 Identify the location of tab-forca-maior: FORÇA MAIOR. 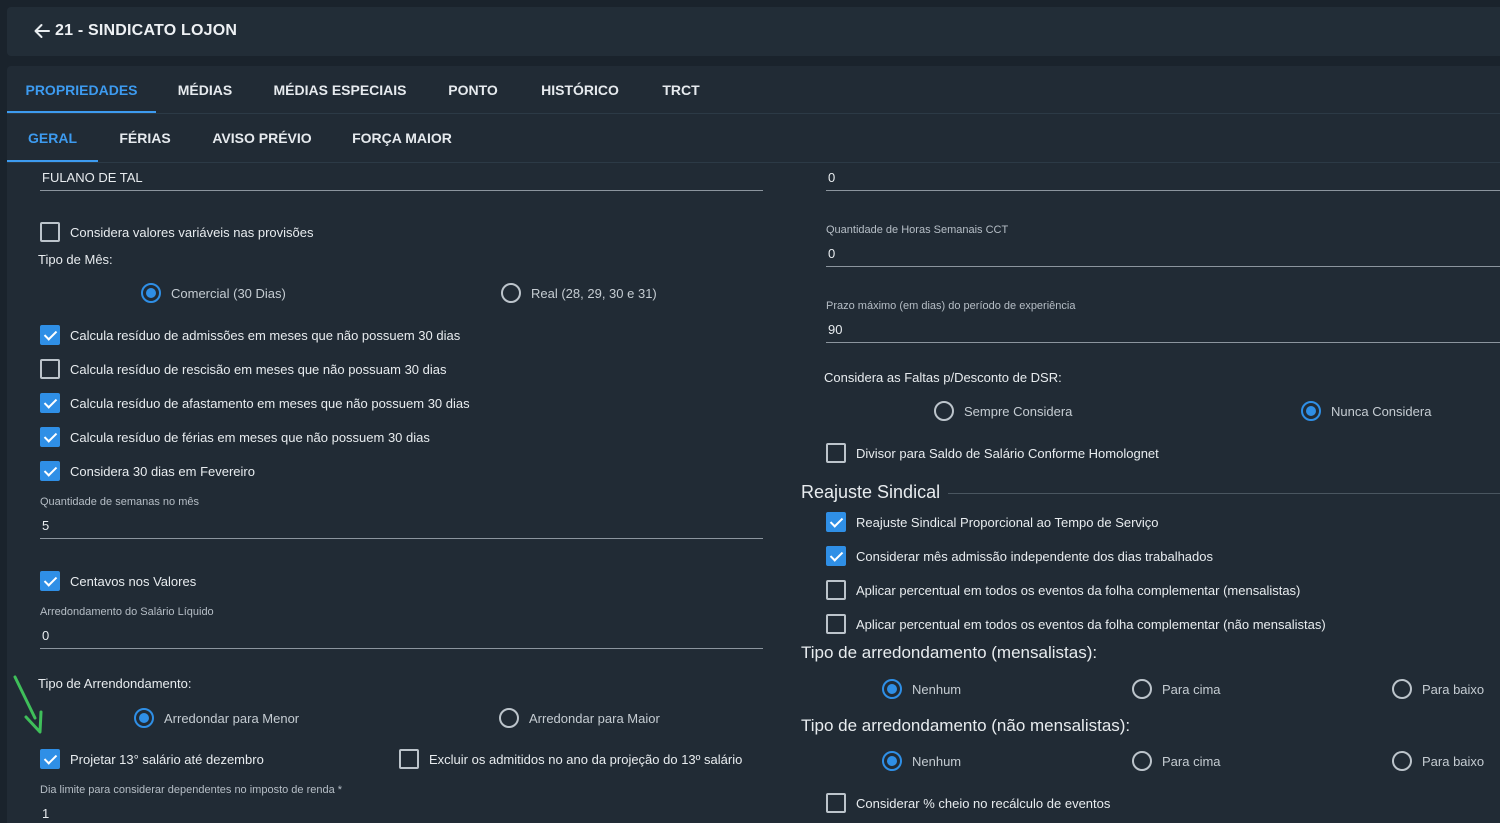
(402, 138).